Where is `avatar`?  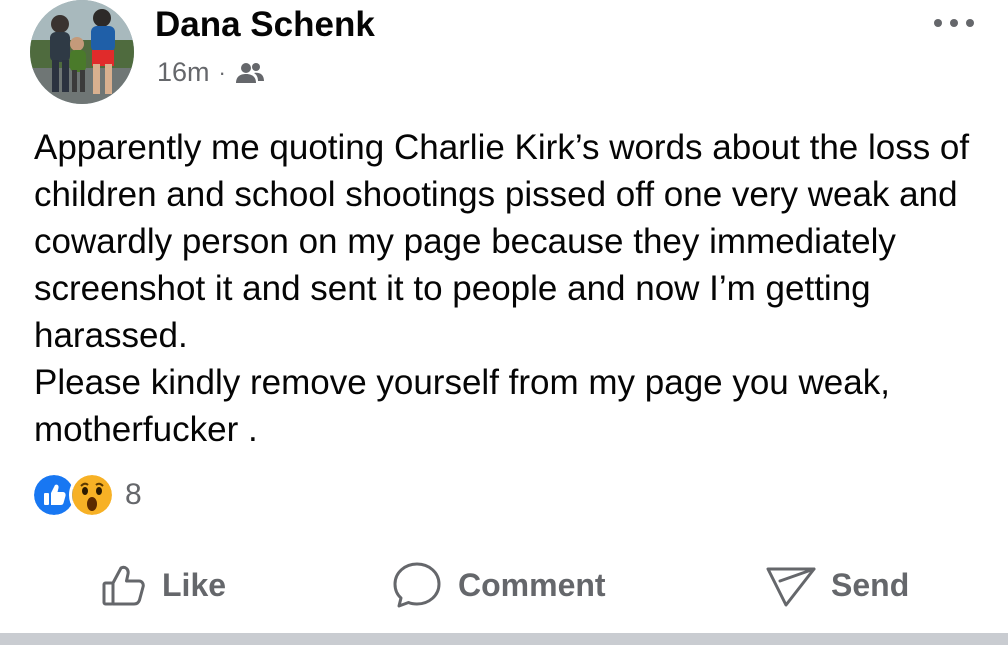
avatar is located at coordinates (82, 52).